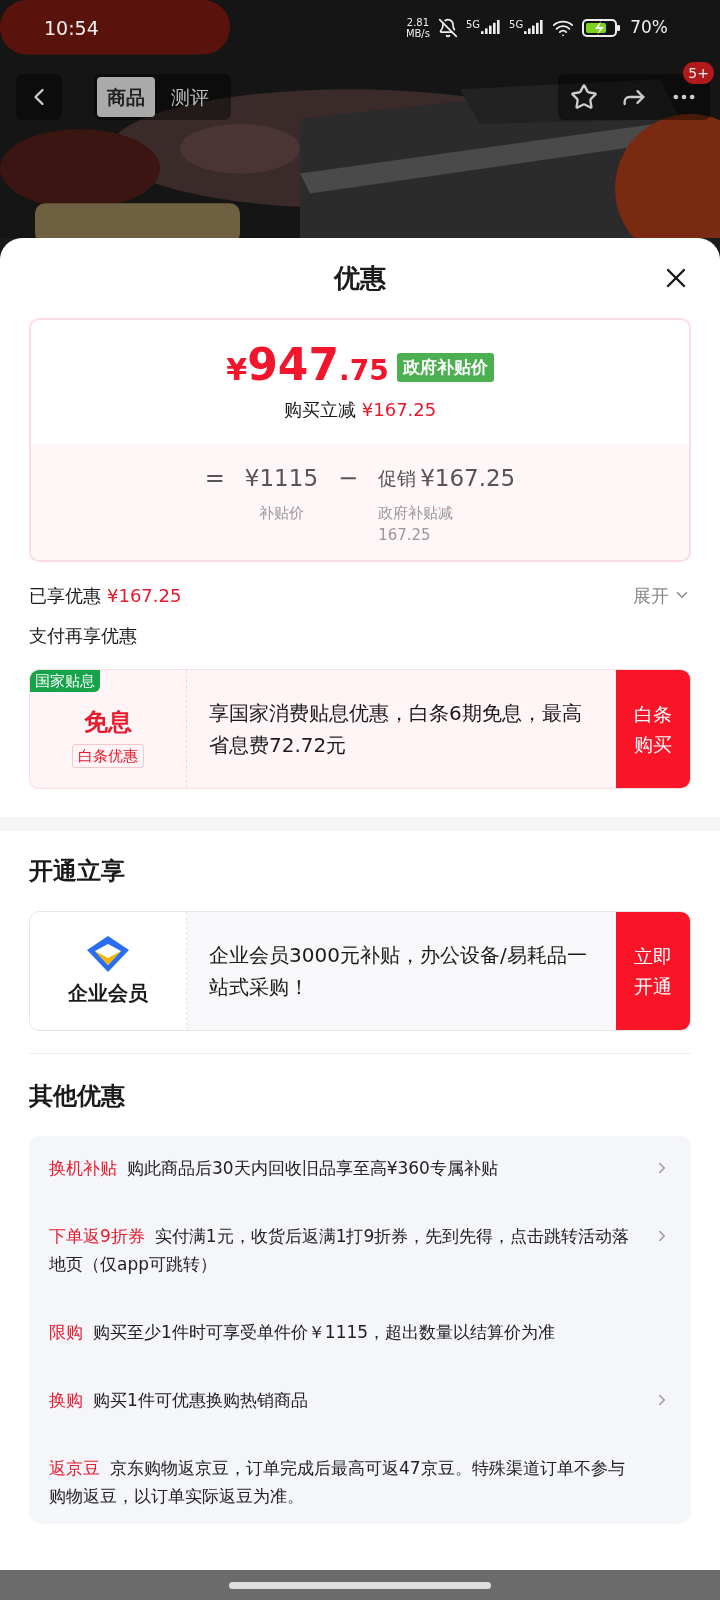  Describe the element at coordinates (445, 367) in the screenshot. I see `price-tag: 政府补贴价` at that location.